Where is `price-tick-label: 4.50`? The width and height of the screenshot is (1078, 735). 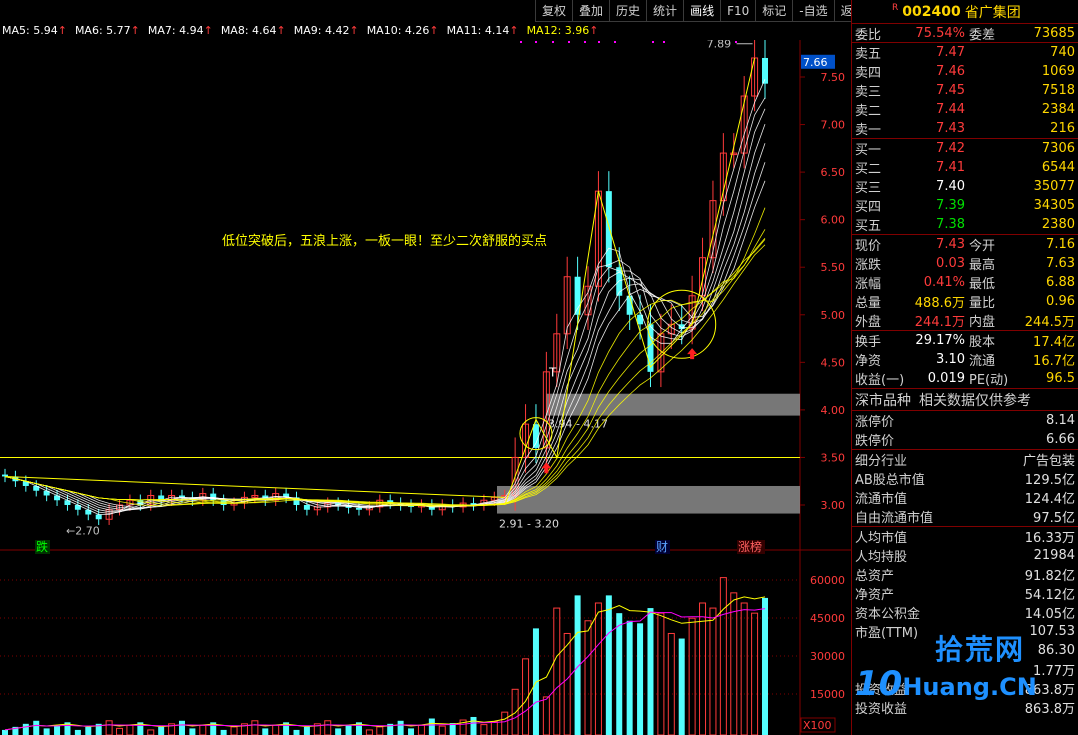 price-tick-label: 4.50 is located at coordinates (833, 362).